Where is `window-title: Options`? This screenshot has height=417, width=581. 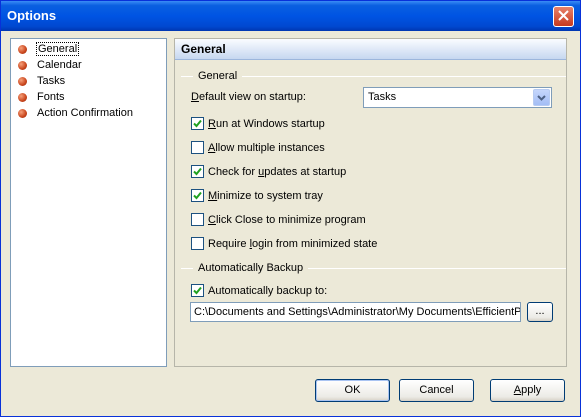 window-title: Options is located at coordinates (32, 15).